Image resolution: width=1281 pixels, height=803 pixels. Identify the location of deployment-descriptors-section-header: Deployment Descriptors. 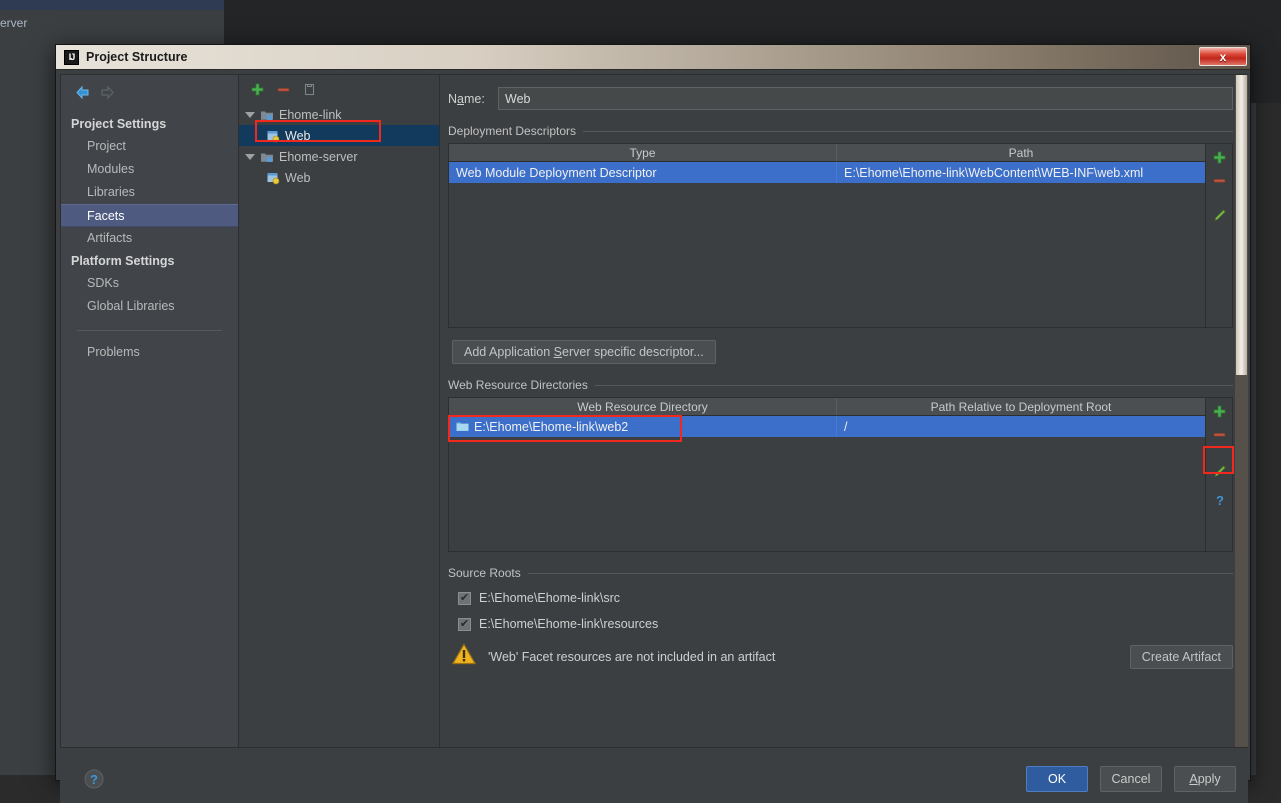
(840, 131).